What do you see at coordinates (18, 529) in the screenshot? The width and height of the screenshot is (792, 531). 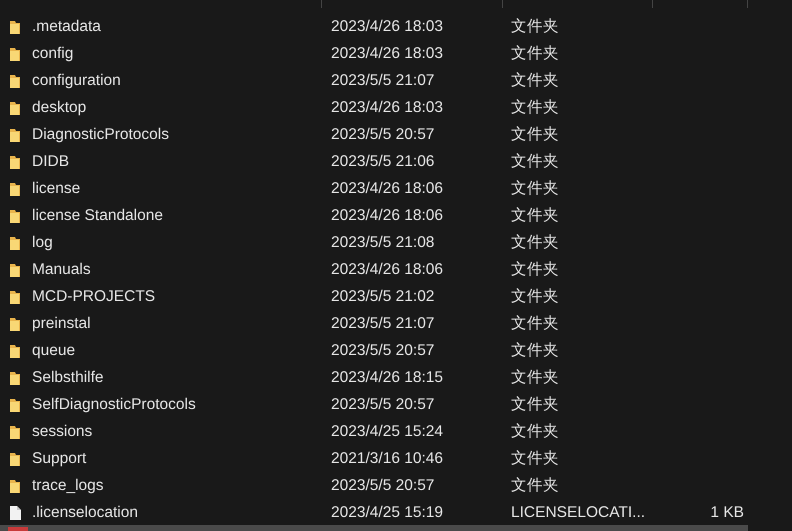 I see `app-icon` at bounding box center [18, 529].